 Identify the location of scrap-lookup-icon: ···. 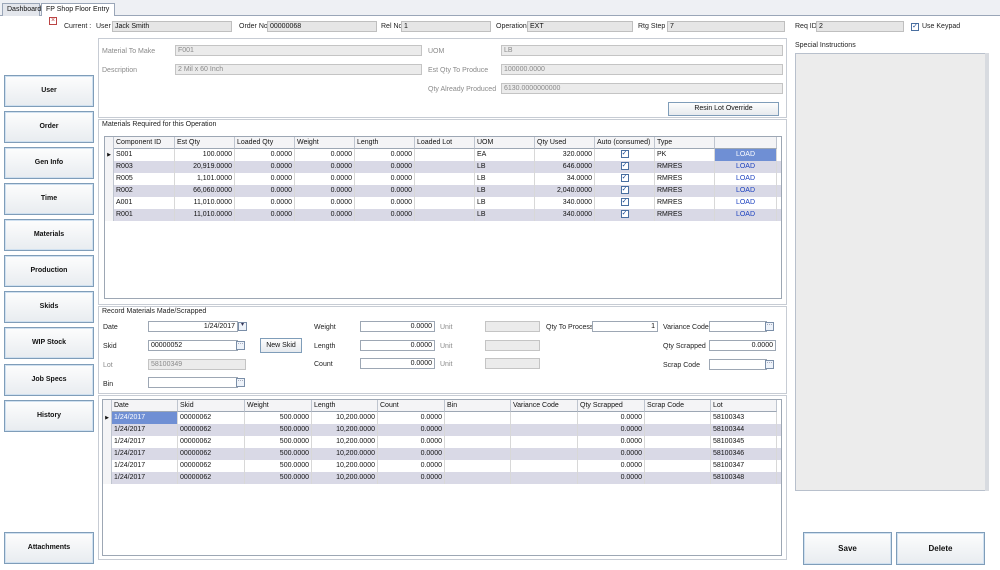
(769, 364).